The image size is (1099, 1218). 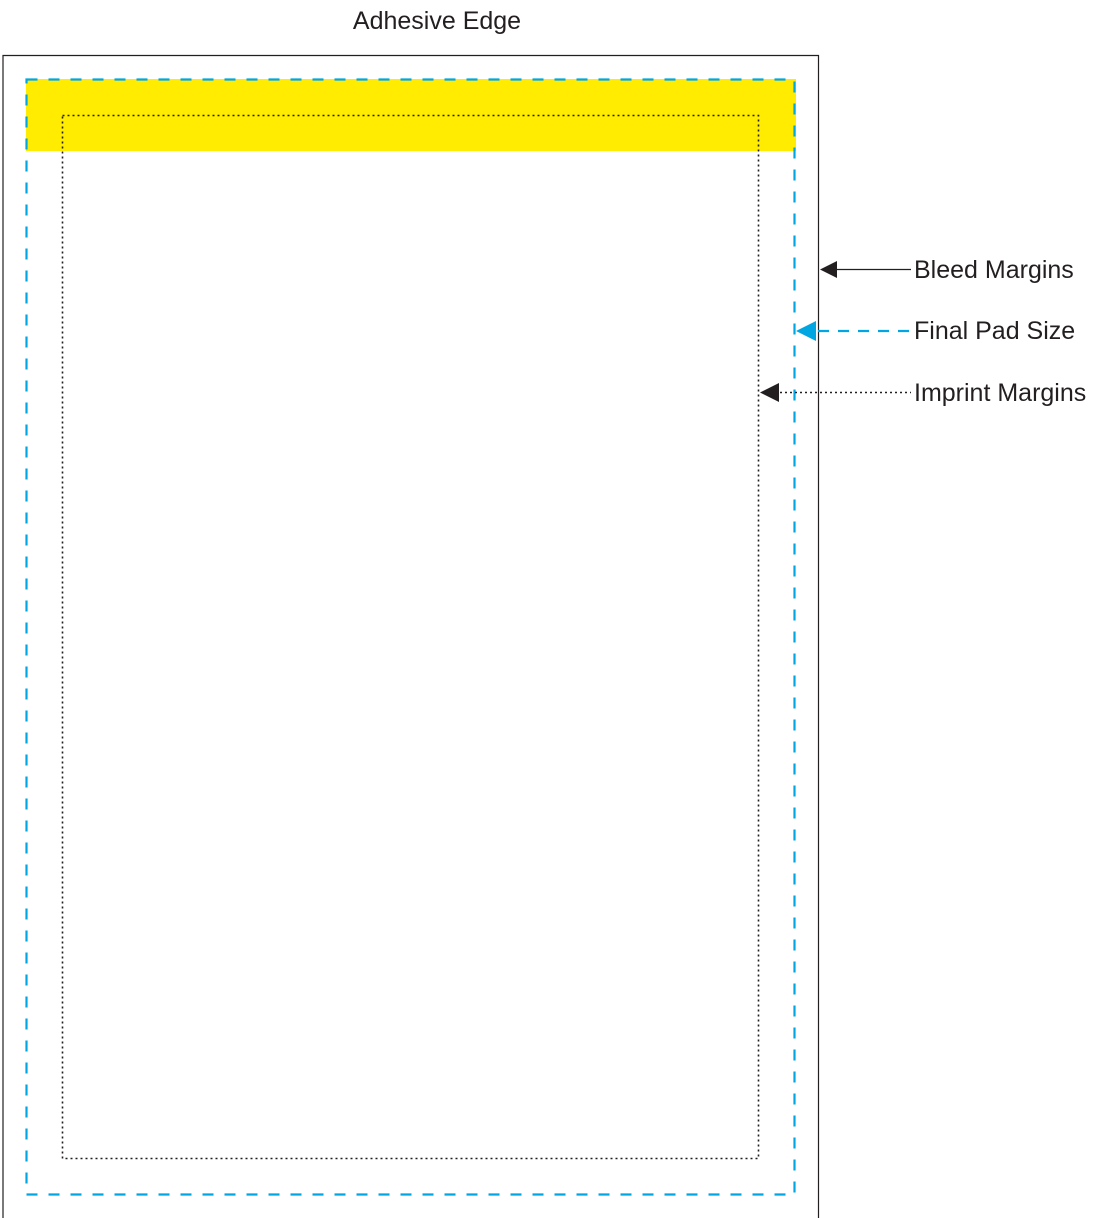 What do you see at coordinates (1000, 393) in the screenshot?
I see `legend-label-imprint: Imprint Margins` at bounding box center [1000, 393].